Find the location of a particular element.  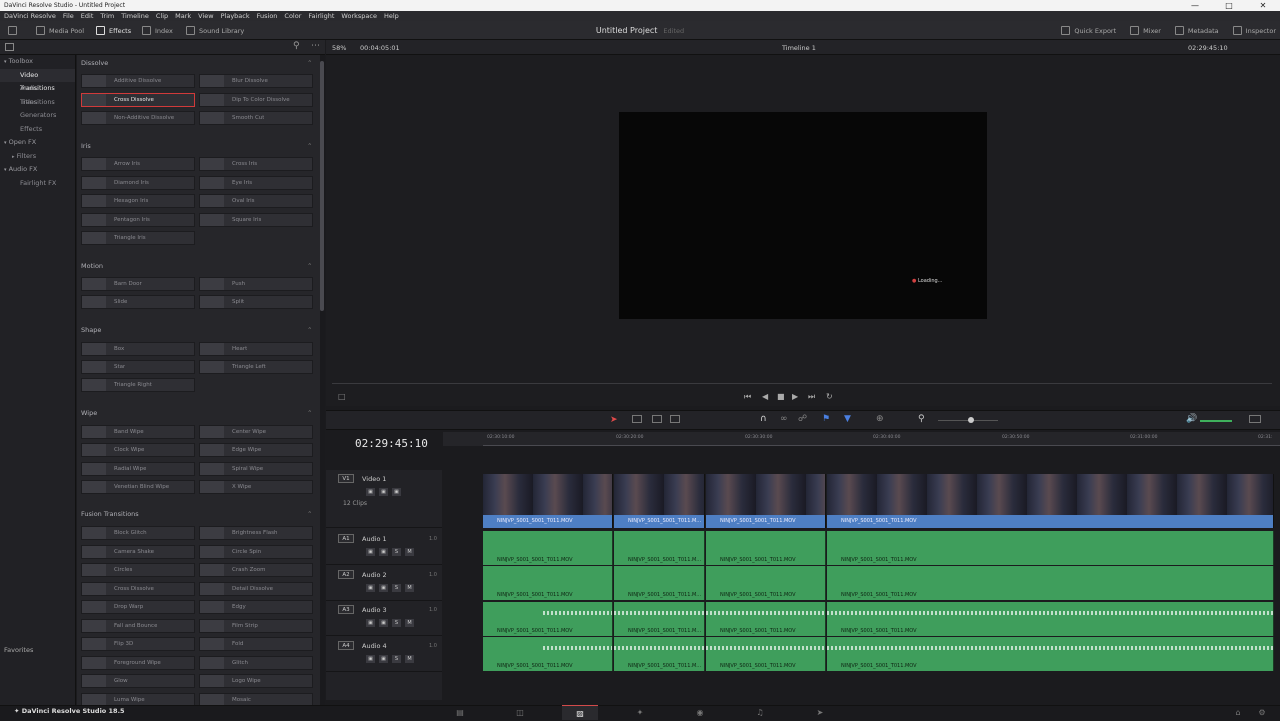

index-button: Index is located at coordinates (157, 30).